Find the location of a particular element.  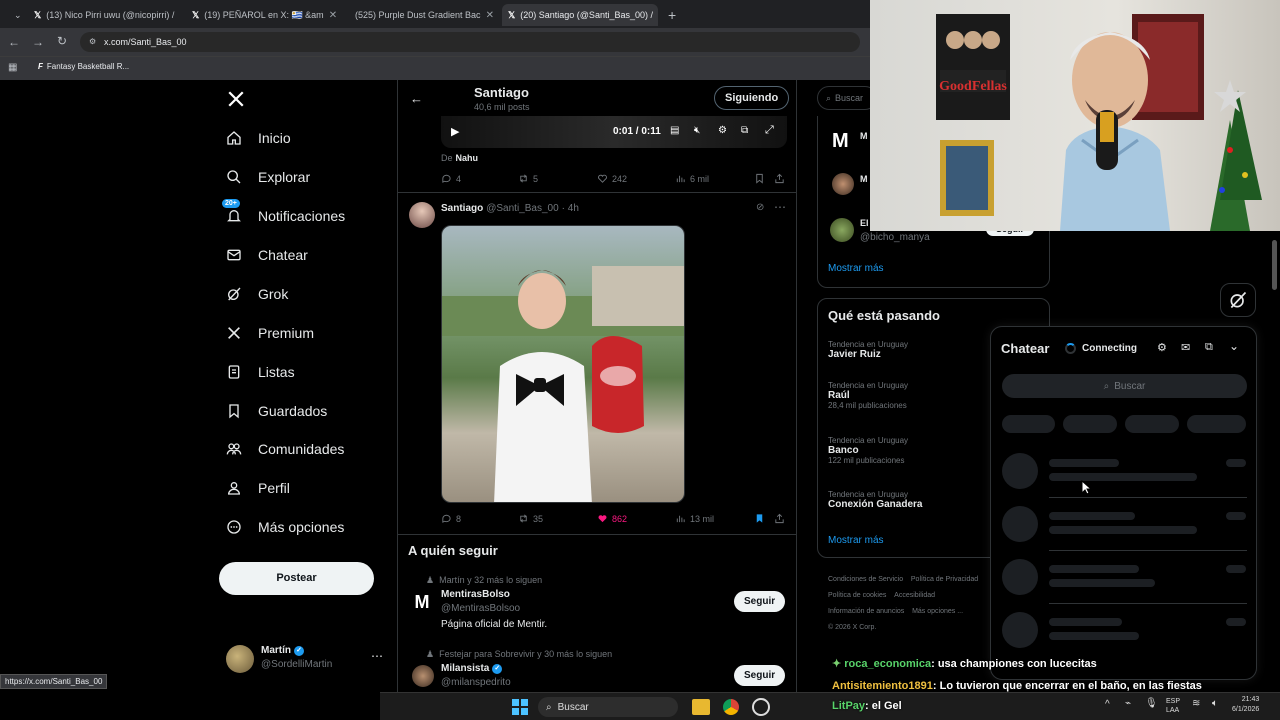

app-icon is located at coordinates (761, 707).